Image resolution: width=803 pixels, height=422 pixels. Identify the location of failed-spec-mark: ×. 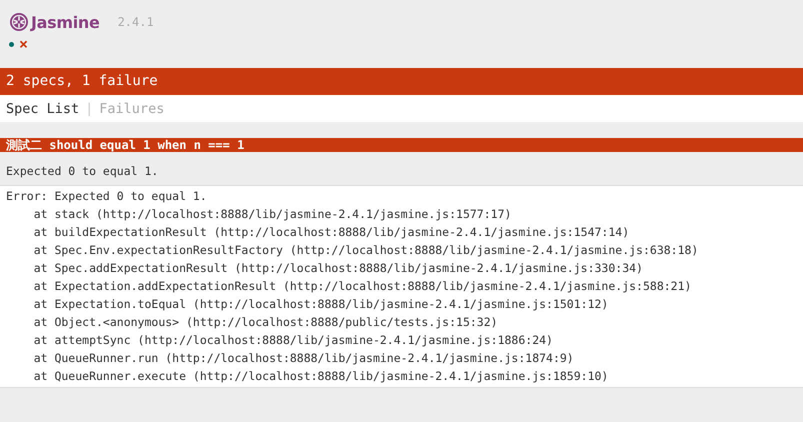
(23, 44).